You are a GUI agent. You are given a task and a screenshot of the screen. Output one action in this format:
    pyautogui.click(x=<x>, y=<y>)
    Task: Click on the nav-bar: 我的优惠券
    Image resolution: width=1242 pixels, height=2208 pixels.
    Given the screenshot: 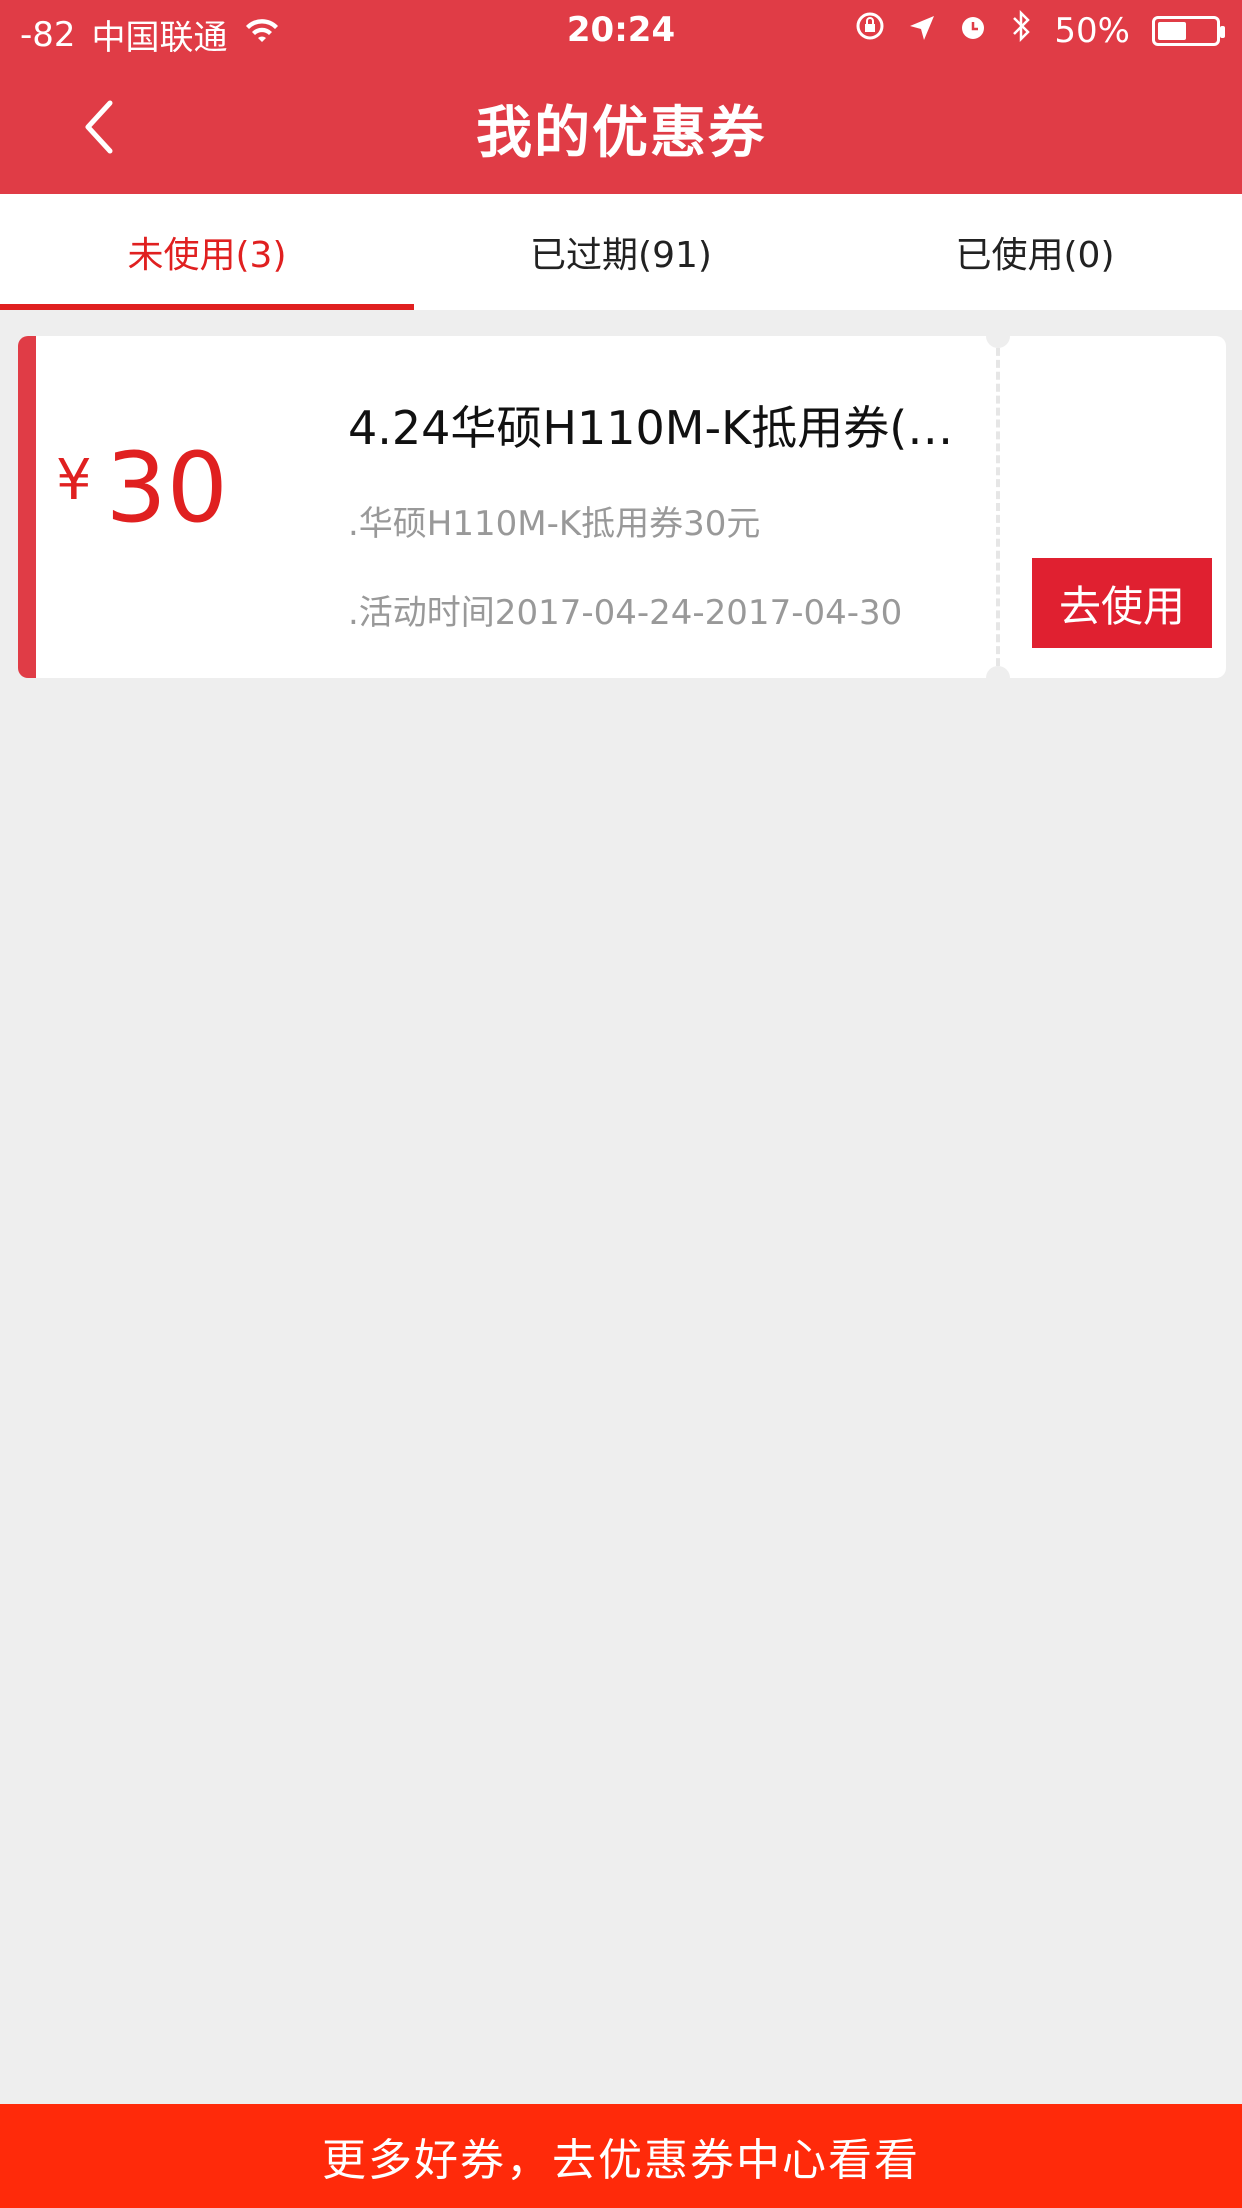 What is the action you would take?
    pyautogui.click(x=621, y=128)
    